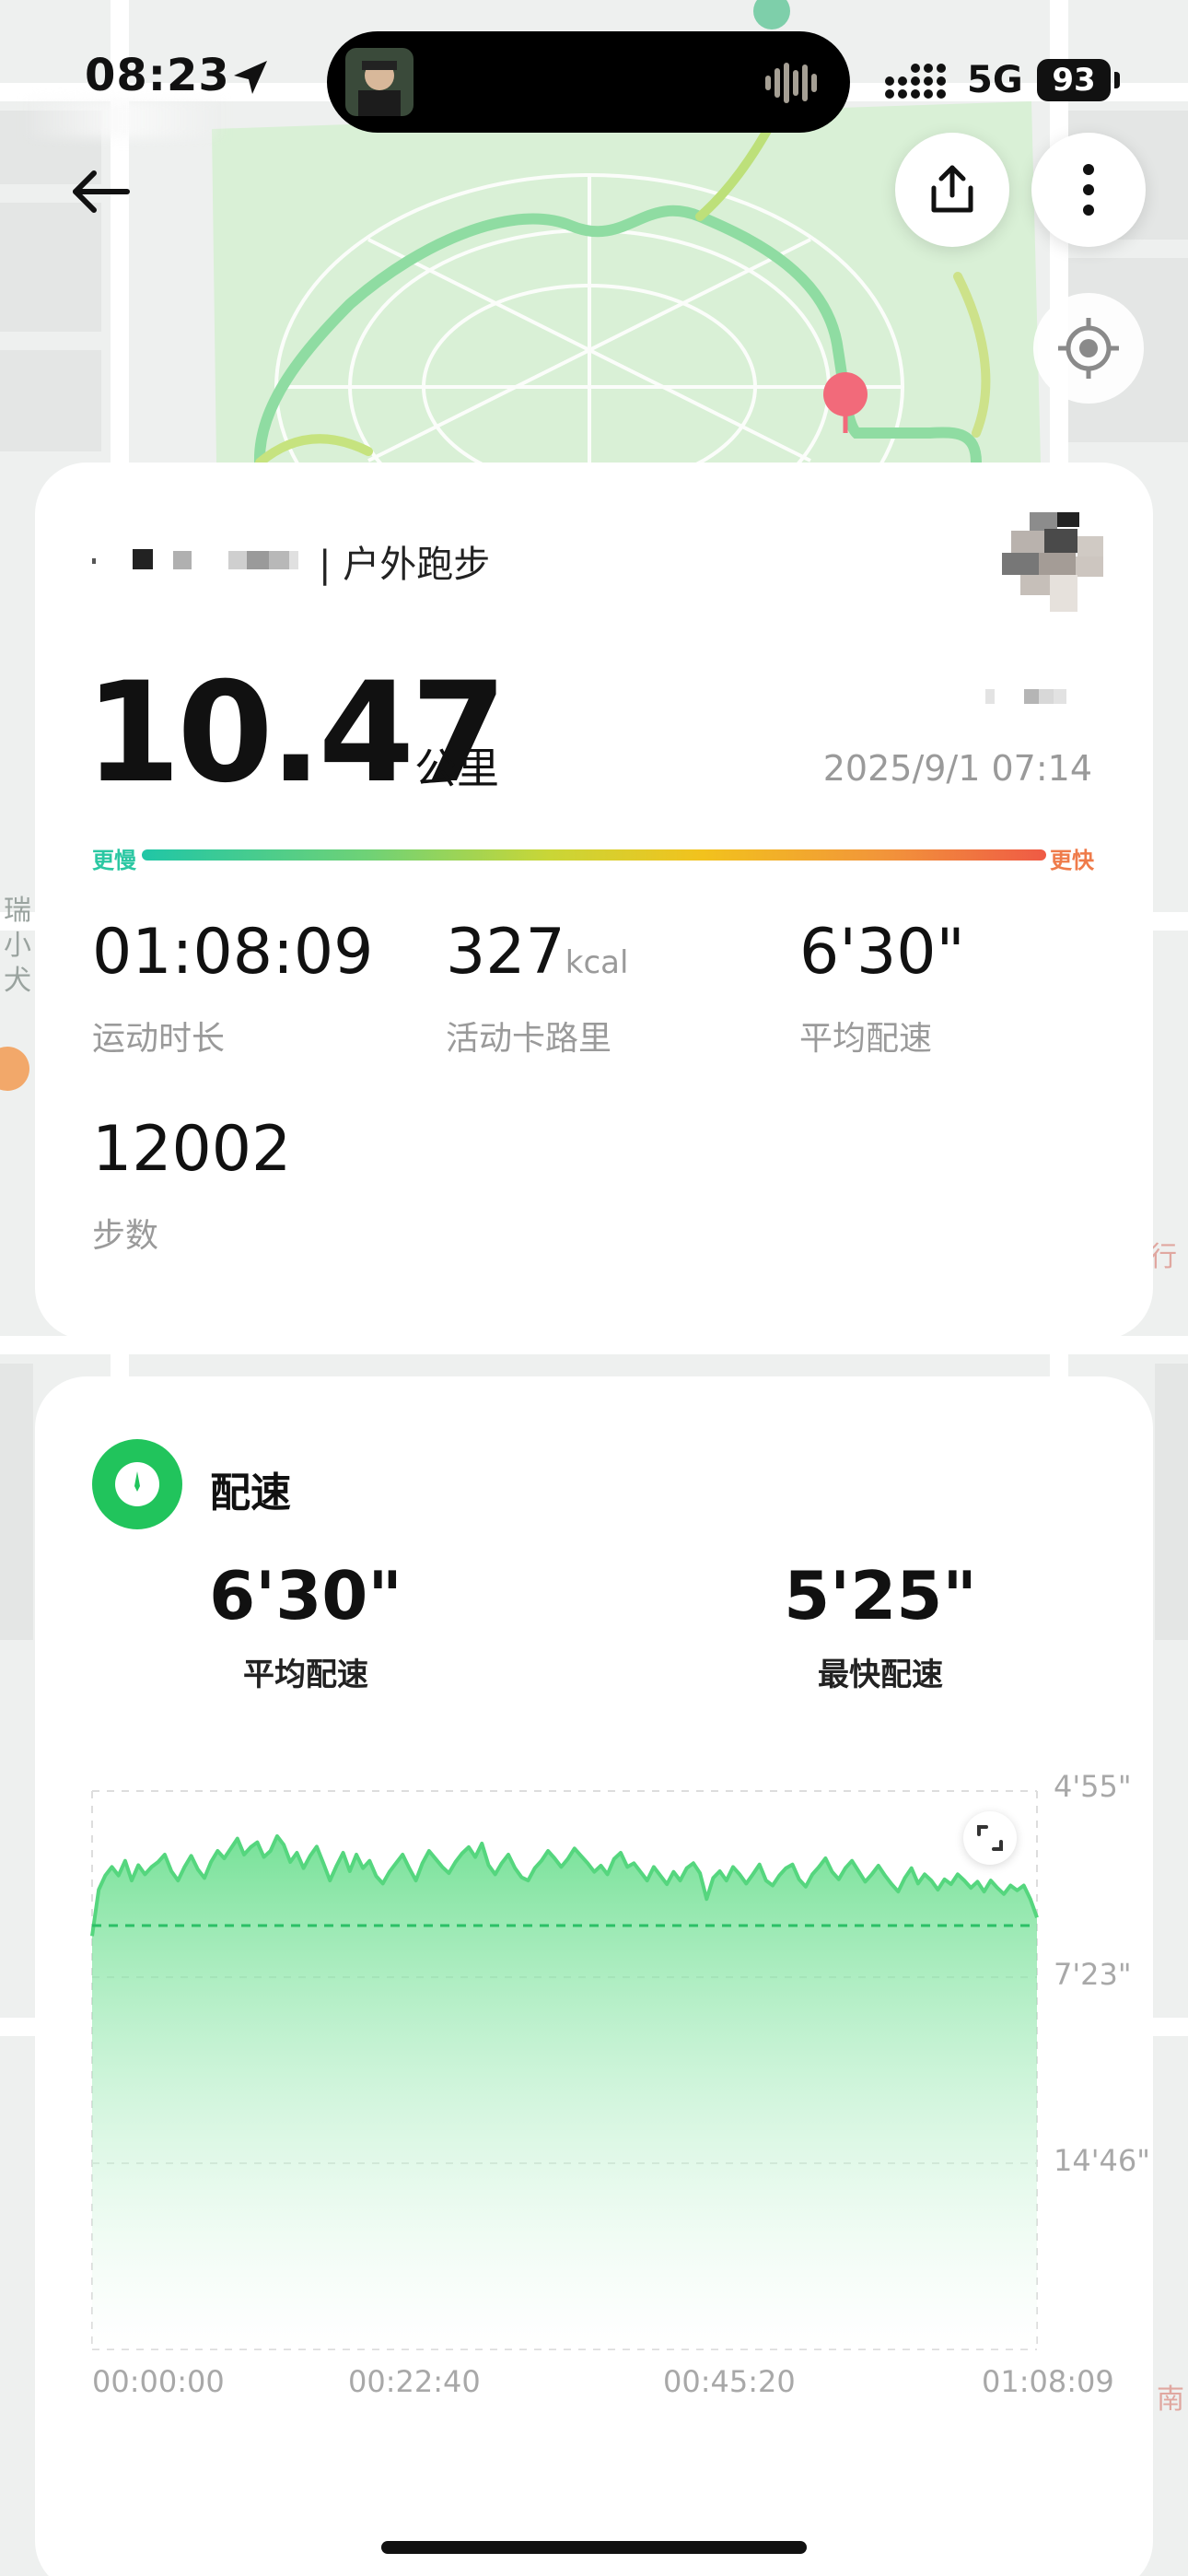  I want to click on duration-label: 运动时长, so click(159, 1039).